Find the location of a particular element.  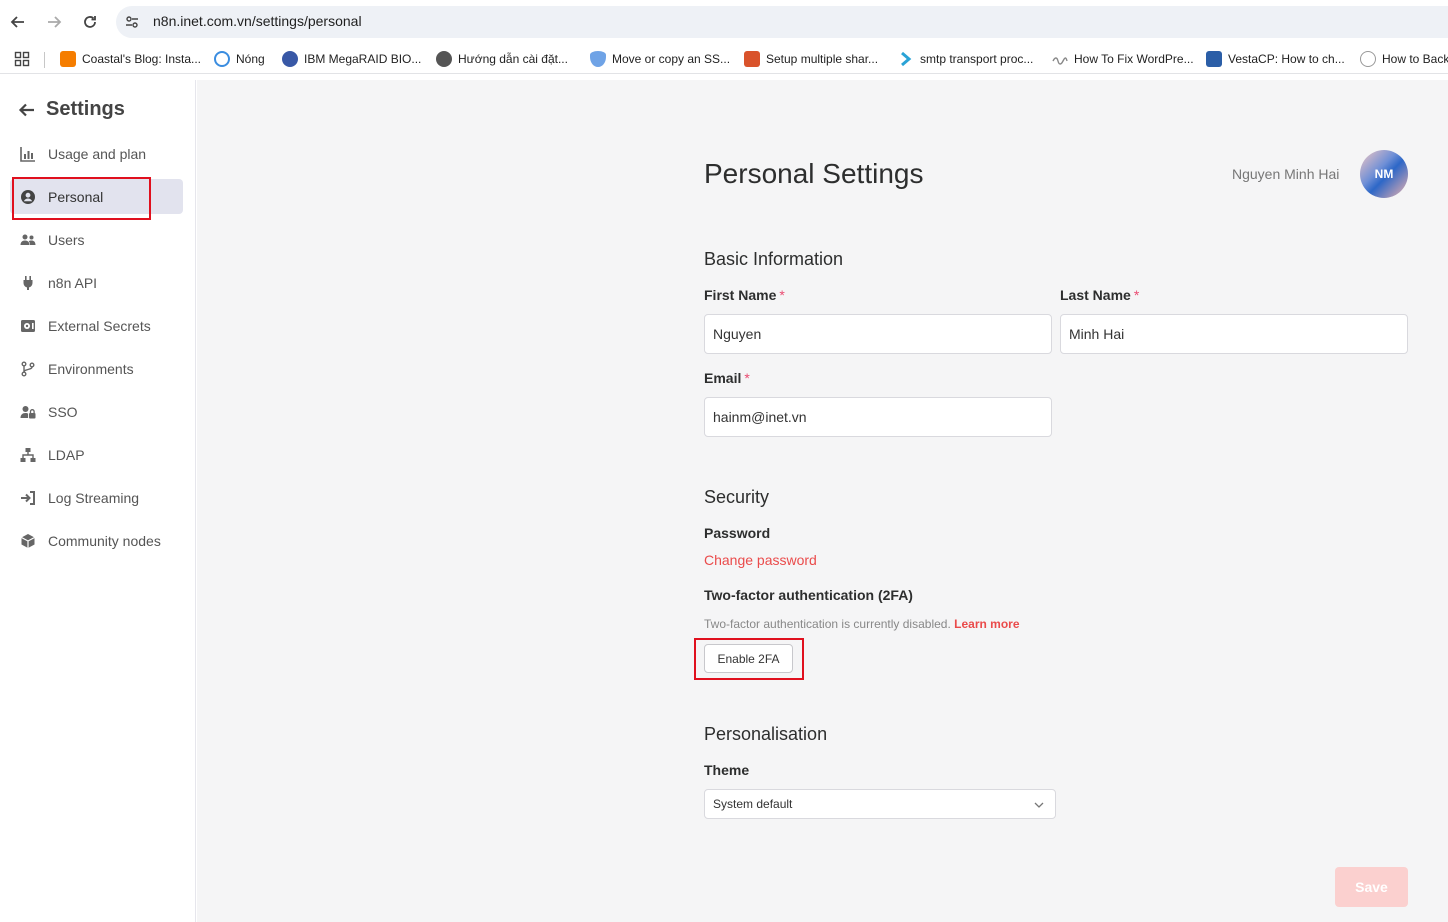

plug-icon is located at coordinates (28, 283).